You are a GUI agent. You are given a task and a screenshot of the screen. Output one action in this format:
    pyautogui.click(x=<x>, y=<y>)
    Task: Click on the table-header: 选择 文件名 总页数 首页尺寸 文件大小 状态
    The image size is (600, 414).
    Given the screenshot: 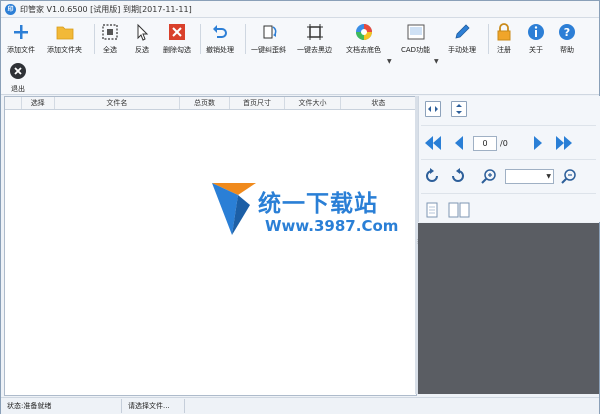 What is the action you would take?
    pyautogui.click(x=210, y=103)
    